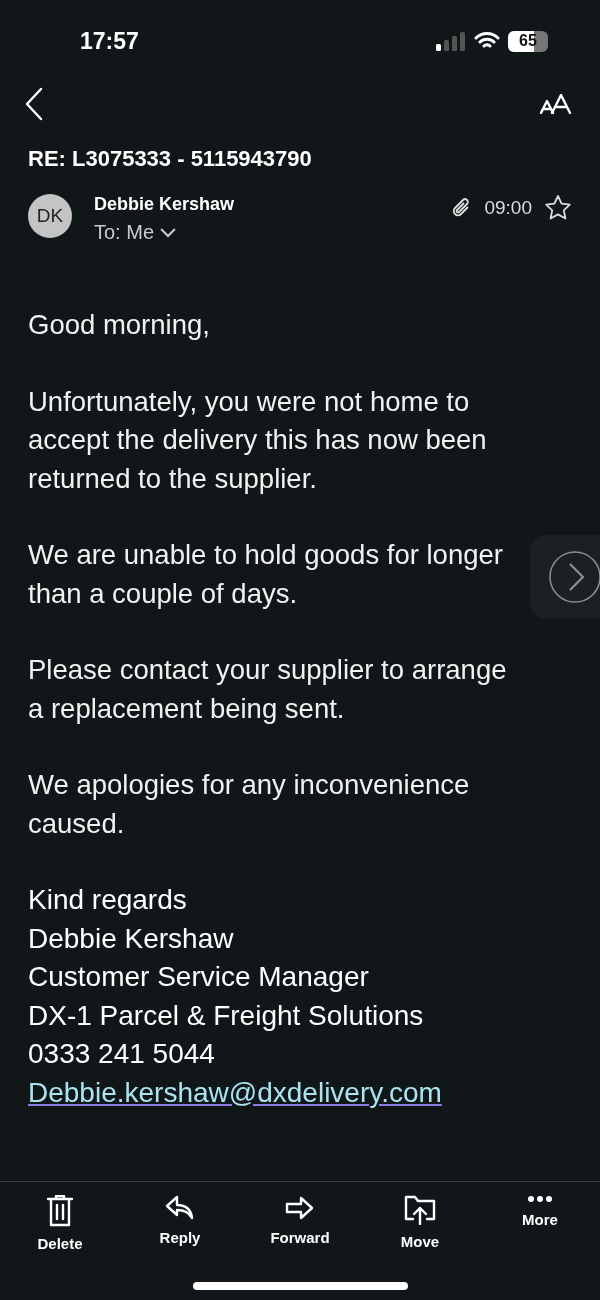 Image resolution: width=600 pixels, height=1300 pixels. Describe the element at coordinates (34, 104) in the screenshot. I see `back-button` at that location.